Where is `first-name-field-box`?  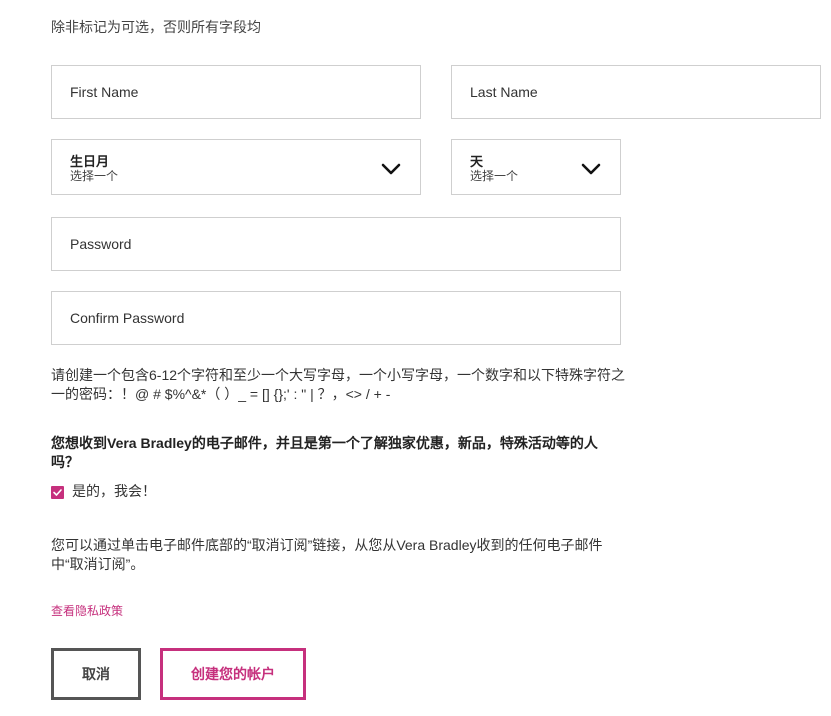 first-name-field-box is located at coordinates (236, 92).